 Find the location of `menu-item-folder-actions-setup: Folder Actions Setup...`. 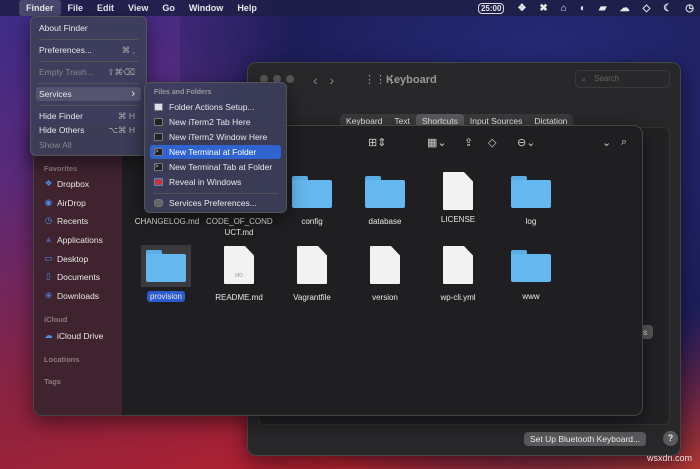

menu-item-folder-actions-setup: Folder Actions Setup... is located at coordinates (215, 107).